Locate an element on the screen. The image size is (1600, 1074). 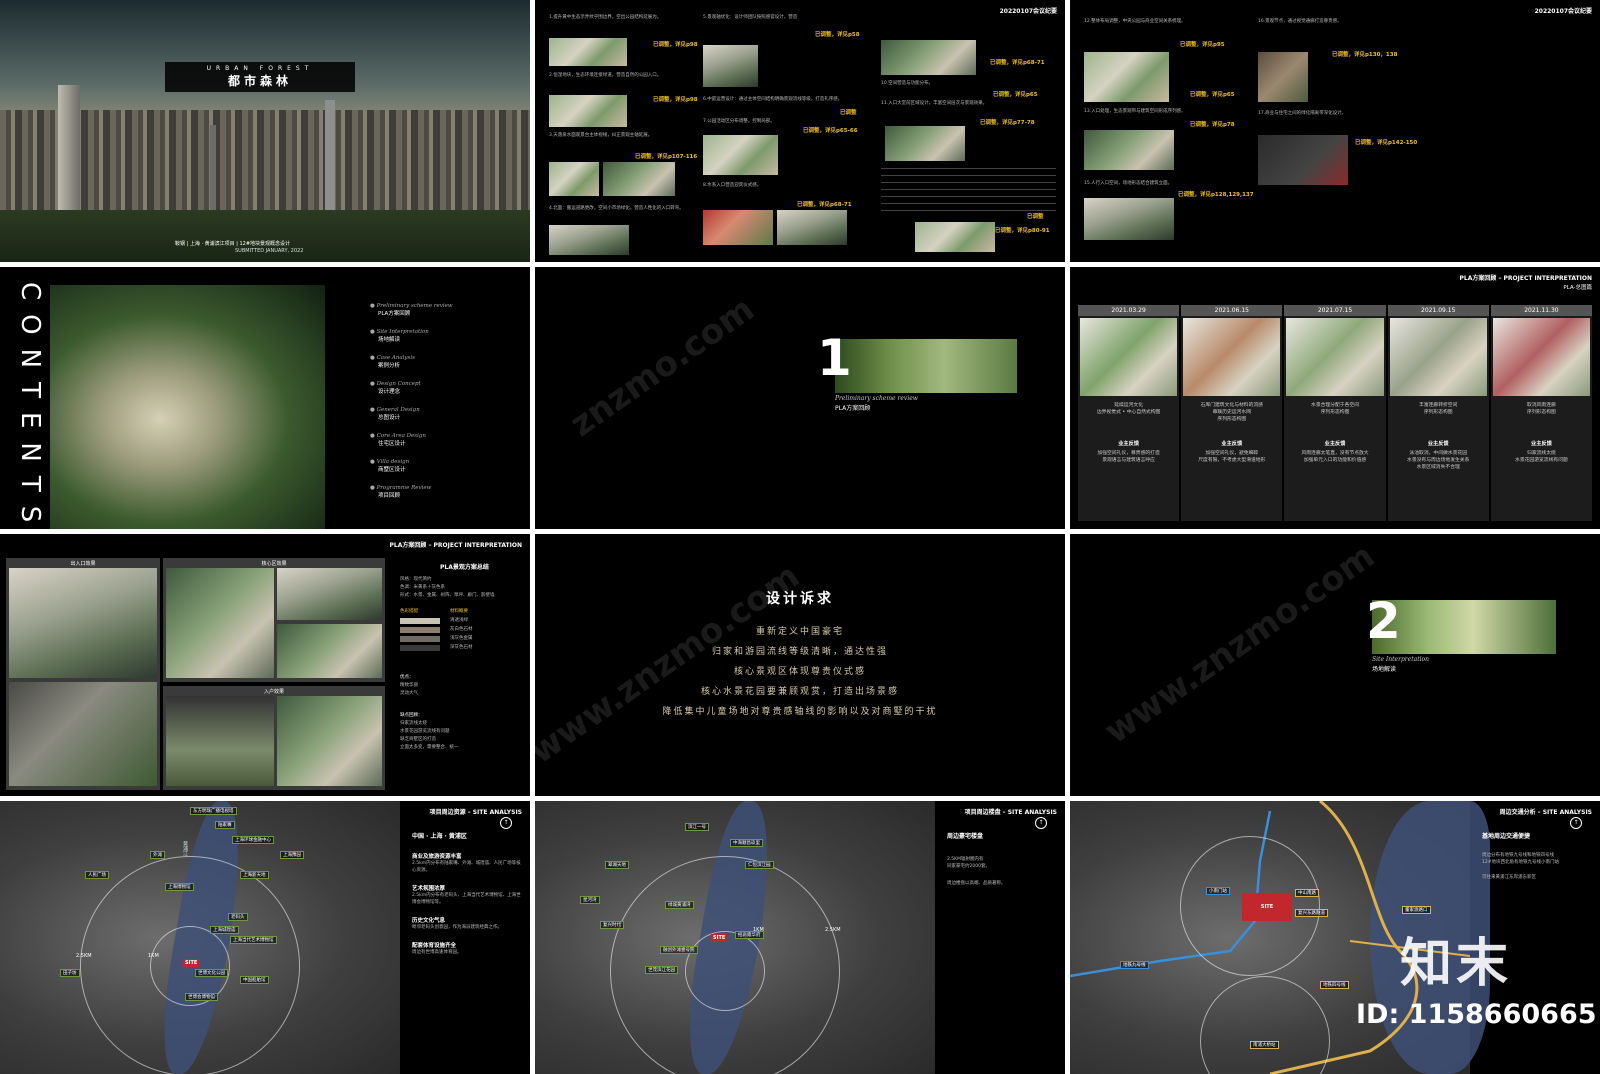
estates-r2: 2.5KM is located at coordinates (833, 930).